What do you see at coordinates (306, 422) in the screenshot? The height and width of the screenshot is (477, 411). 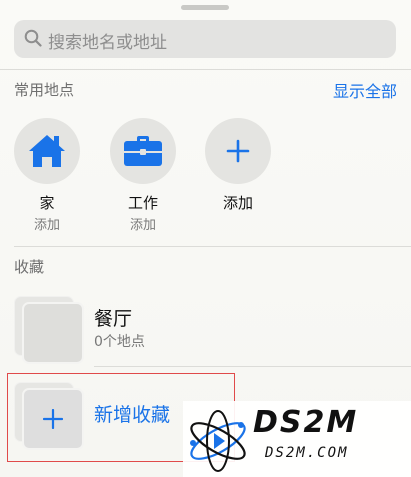 I see `watermark-title: DS2M` at bounding box center [306, 422].